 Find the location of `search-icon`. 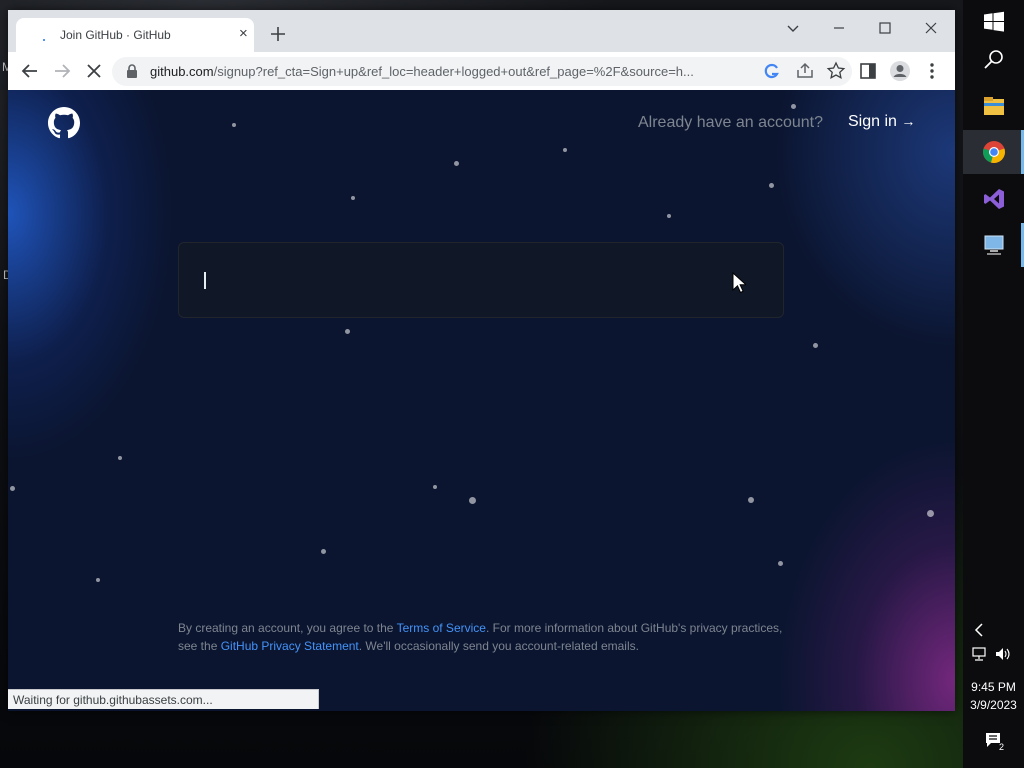

search-icon is located at coordinates (993, 59).